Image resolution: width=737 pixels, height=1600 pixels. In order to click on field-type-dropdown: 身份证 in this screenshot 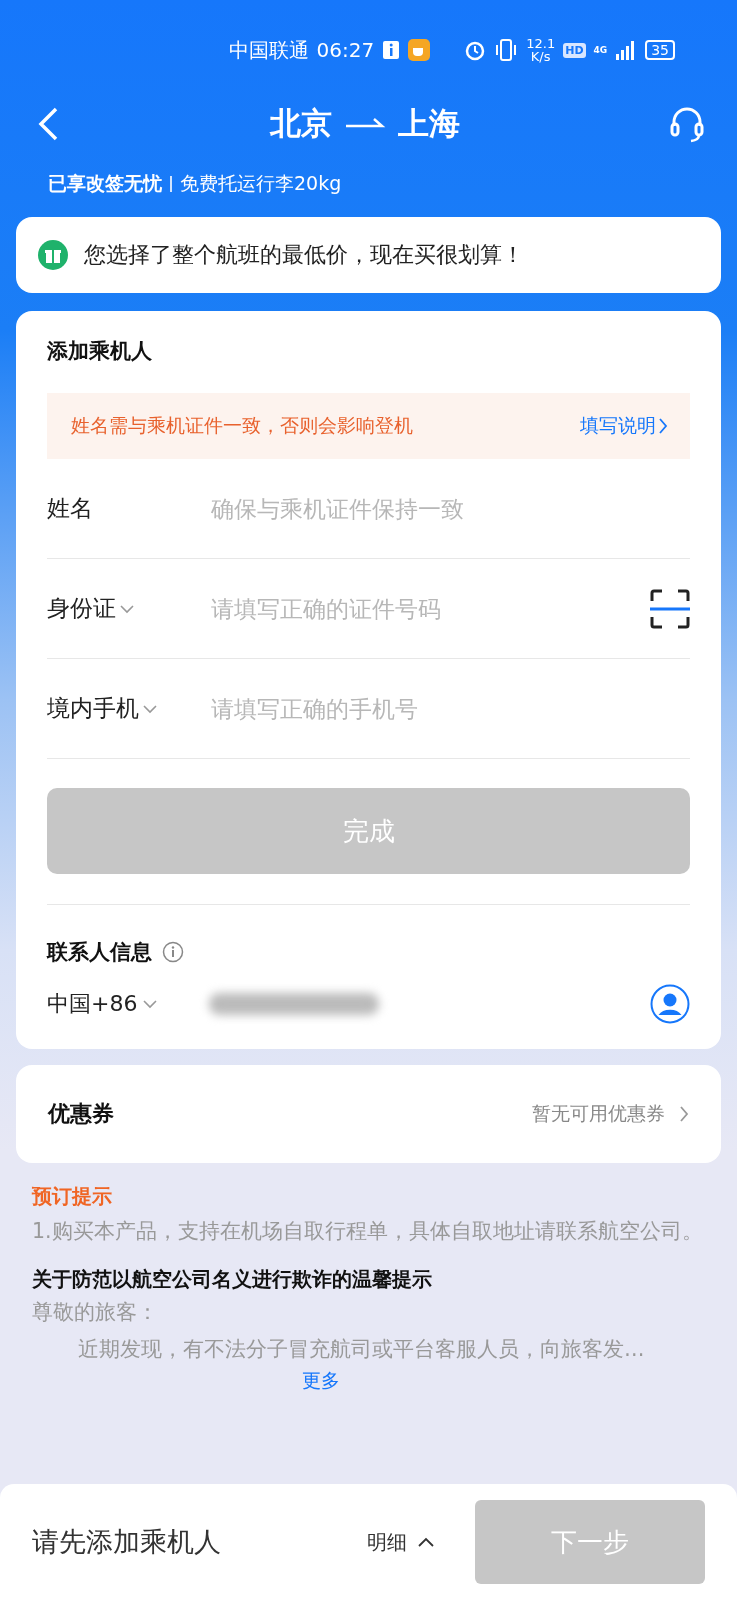, I will do `click(128, 608)`.